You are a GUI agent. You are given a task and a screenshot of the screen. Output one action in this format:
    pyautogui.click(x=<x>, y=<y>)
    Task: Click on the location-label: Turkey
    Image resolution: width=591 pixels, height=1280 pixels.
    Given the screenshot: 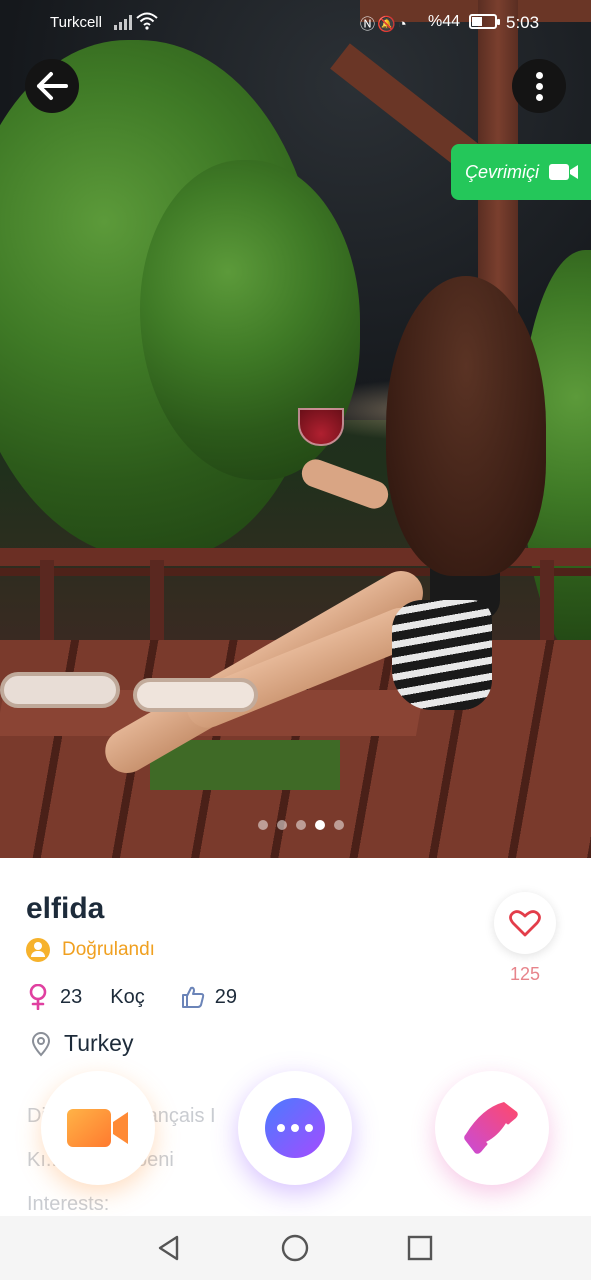 What is the action you would take?
    pyautogui.click(x=99, y=1043)
    